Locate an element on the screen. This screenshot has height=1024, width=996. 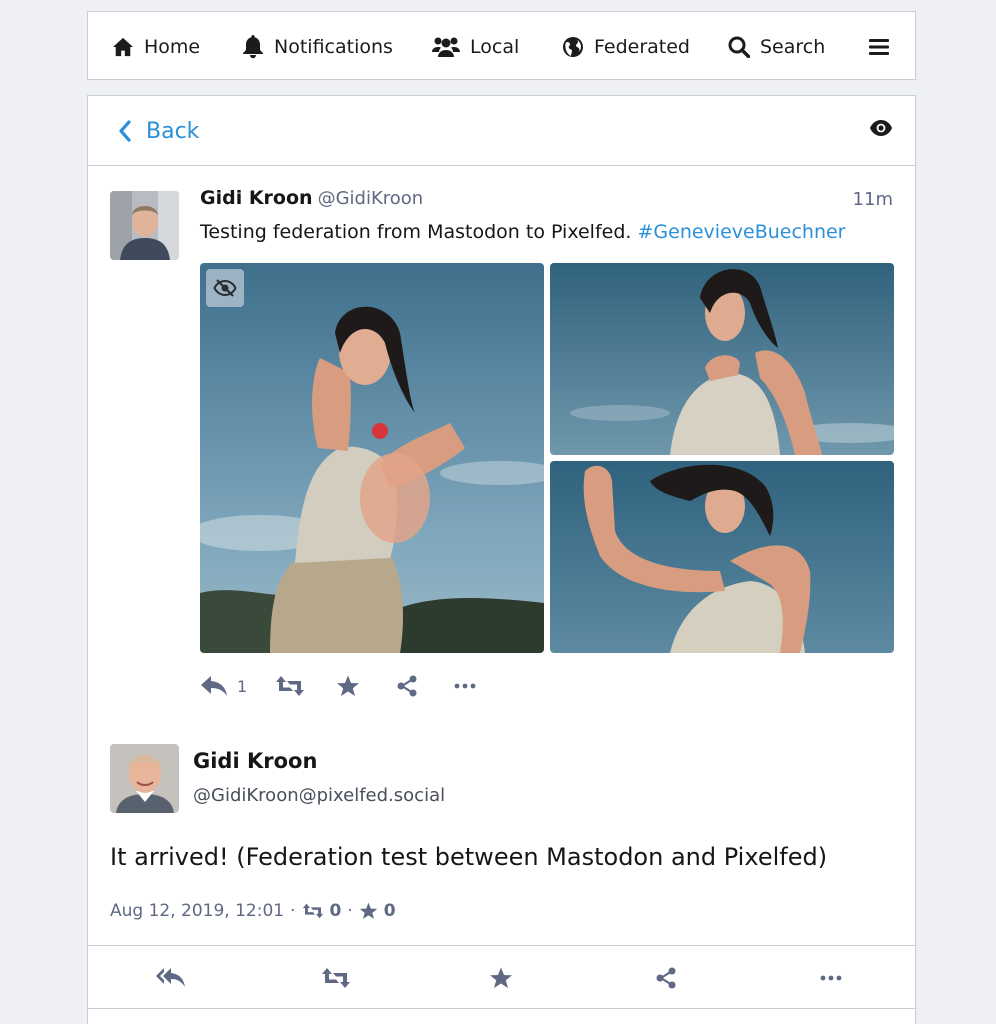
hamburger-menu-icon is located at coordinates (879, 46).